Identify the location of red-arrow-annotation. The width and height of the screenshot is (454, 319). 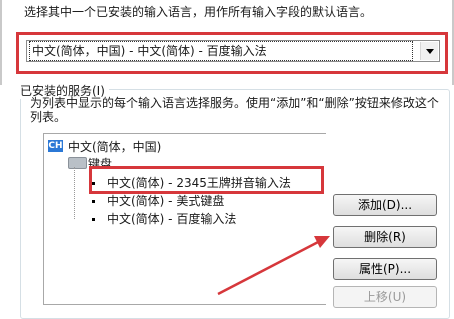
(273, 266).